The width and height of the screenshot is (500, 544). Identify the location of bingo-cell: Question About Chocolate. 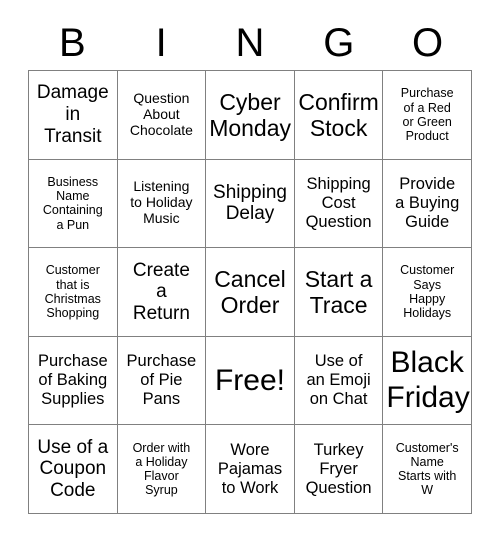
(162, 115).